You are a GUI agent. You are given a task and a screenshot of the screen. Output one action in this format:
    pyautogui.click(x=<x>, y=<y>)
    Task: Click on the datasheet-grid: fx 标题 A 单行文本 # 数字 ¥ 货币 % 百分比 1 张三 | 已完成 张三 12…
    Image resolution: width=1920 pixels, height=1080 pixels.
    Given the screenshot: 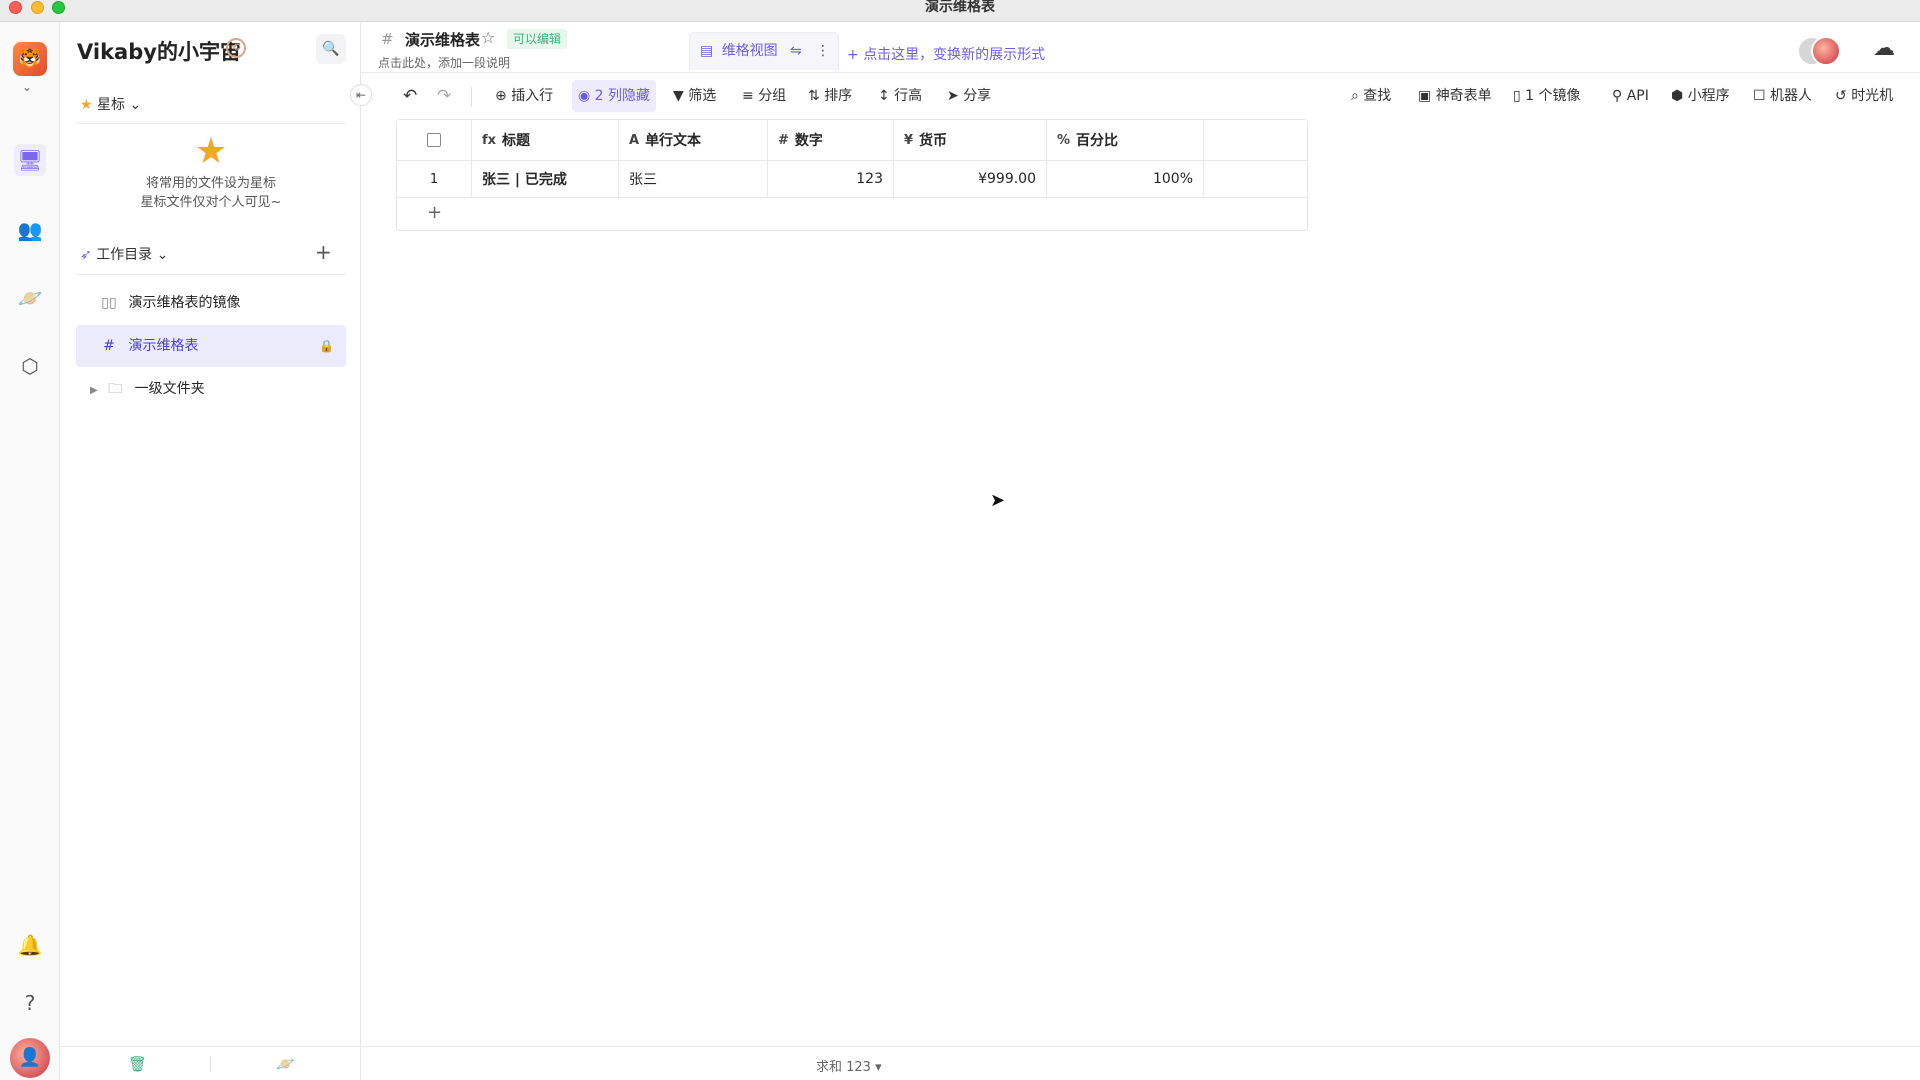 What is the action you would take?
    pyautogui.click(x=852, y=175)
    